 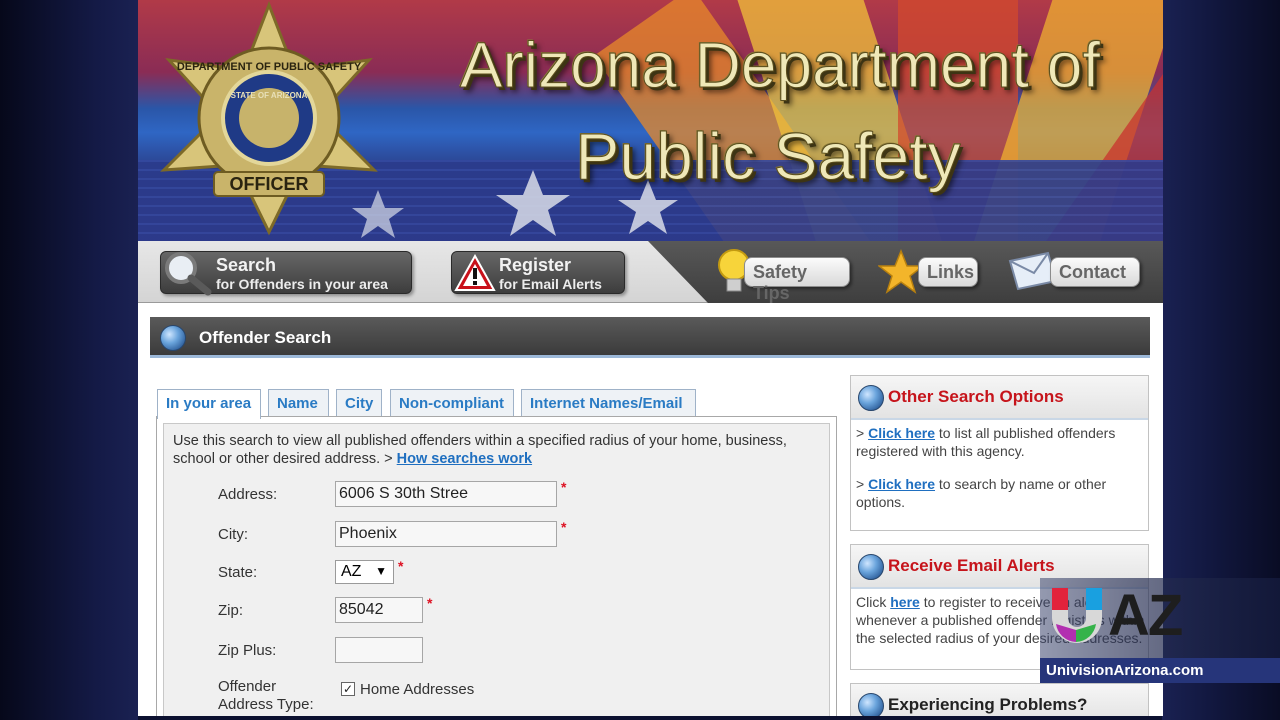 I want to click on svg-text: OFFICER, so click(x=269, y=184).